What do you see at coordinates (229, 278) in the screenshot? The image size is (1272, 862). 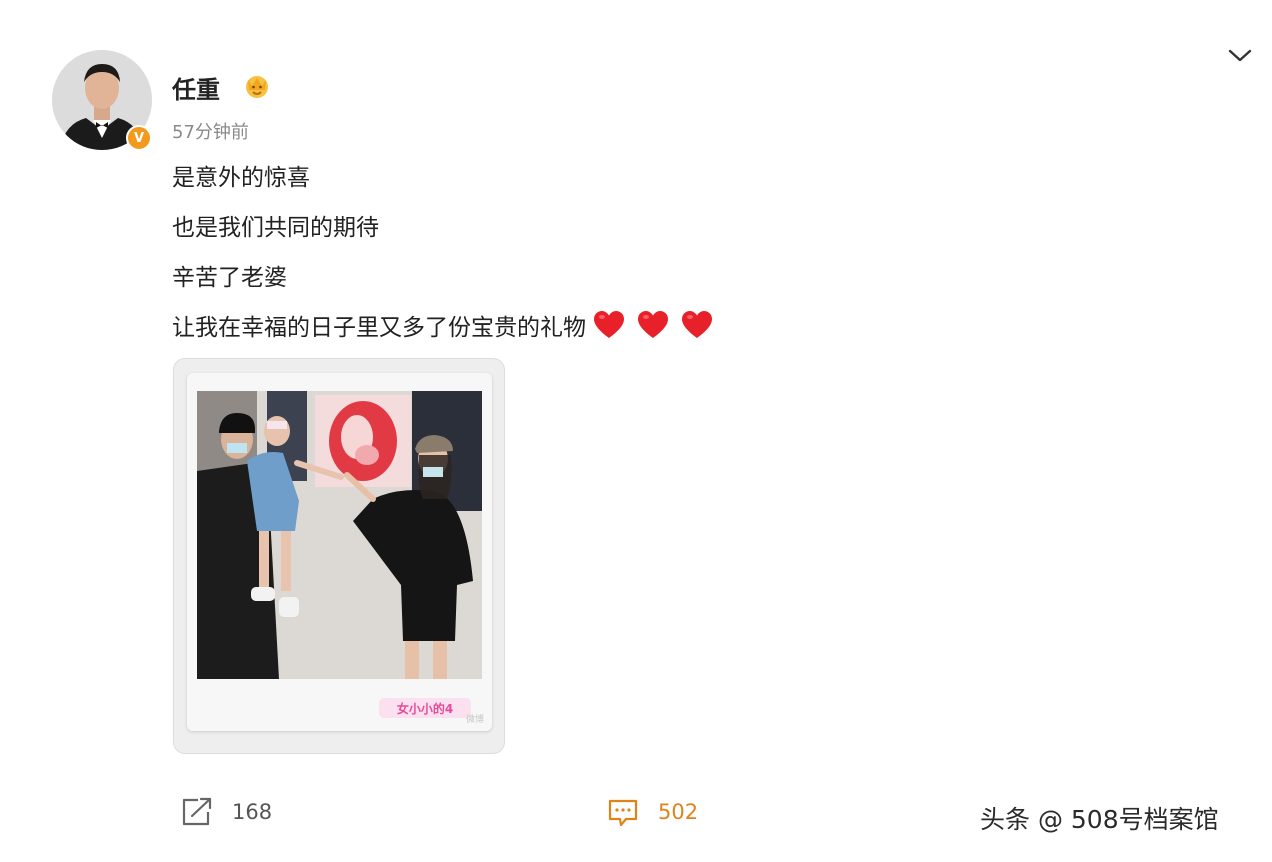 I see `post-text-line: 辛苦了老婆` at bounding box center [229, 278].